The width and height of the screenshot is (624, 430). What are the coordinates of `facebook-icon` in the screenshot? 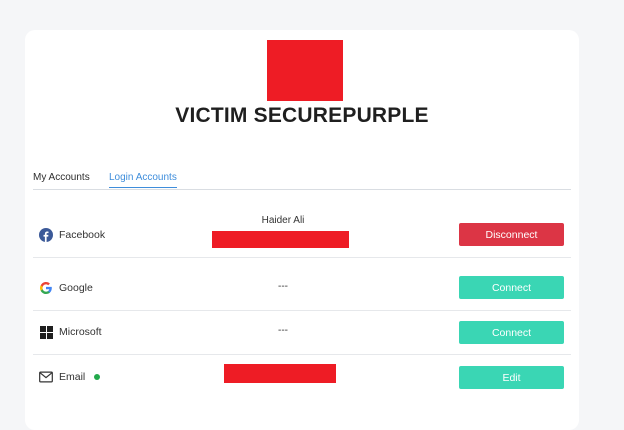 It's located at (46, 235).